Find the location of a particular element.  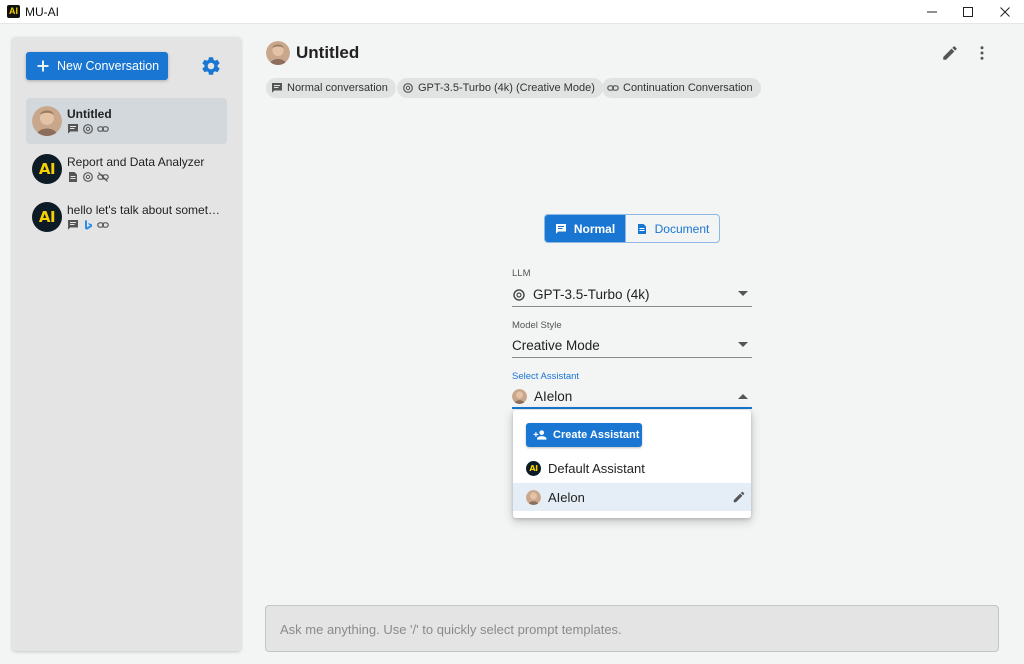

conversation-item: Untitled is located at coordinates (126, 121).